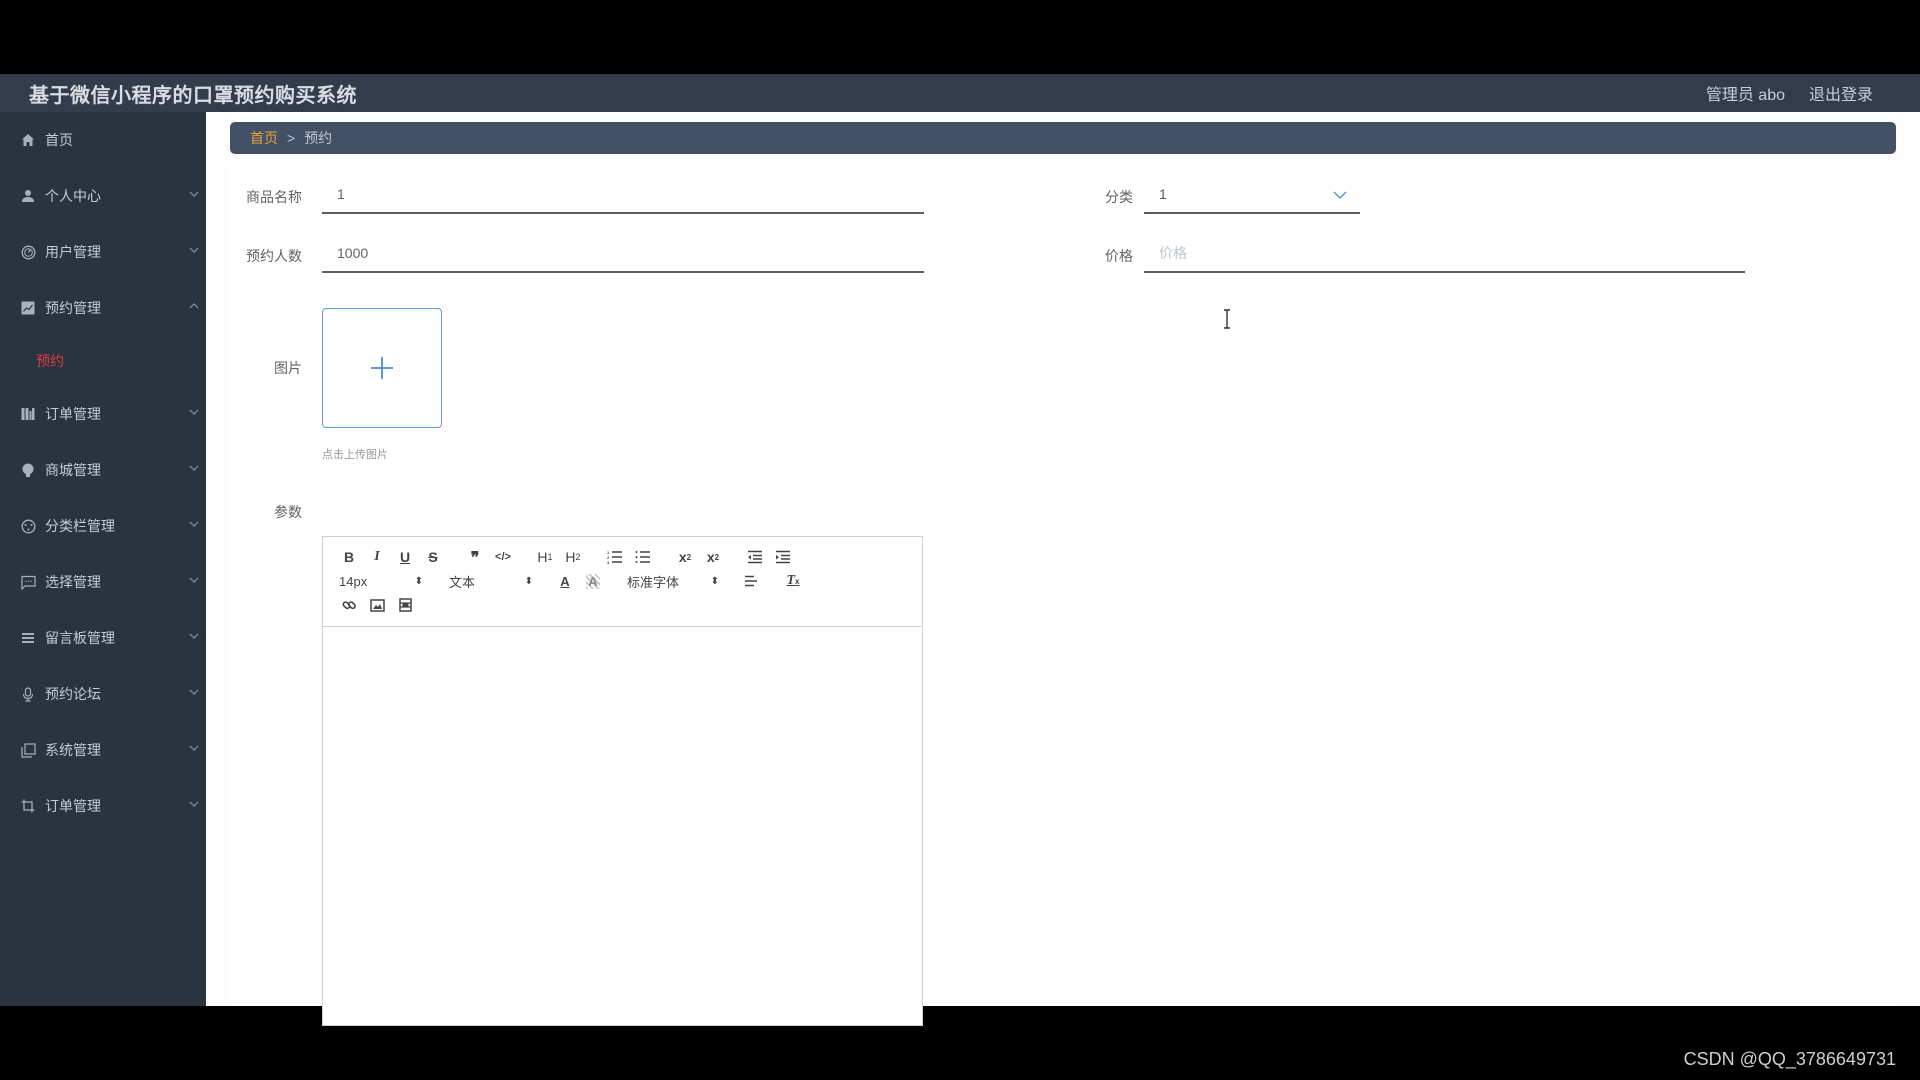  I want to click on reservation-count-field, so click(623, 254).